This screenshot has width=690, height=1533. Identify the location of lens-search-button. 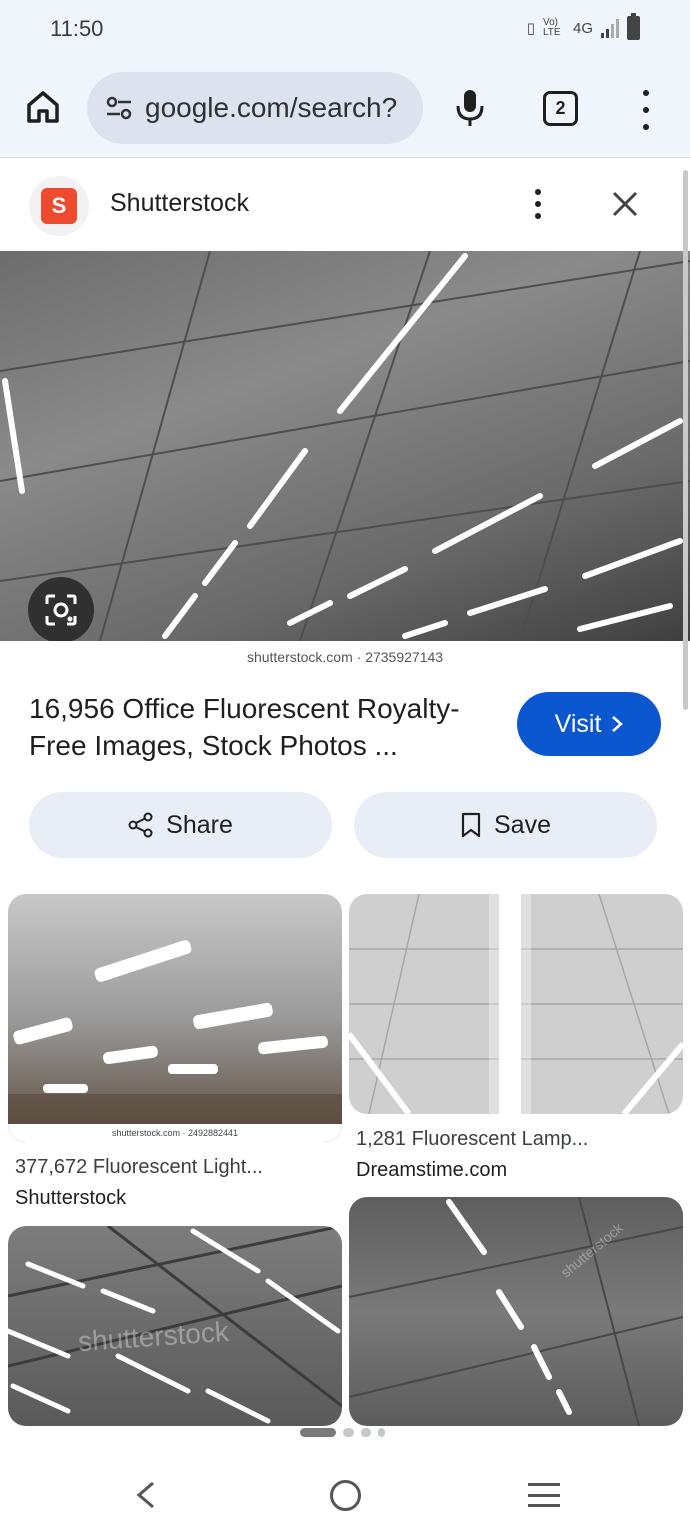
(61, 610).